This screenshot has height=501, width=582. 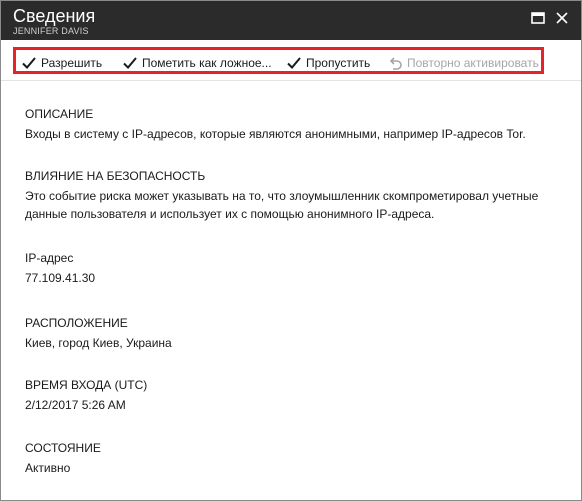 I want to click on signin-time-label: ВРЕМЯ ВХОДА (UTC), so click(x=86, y=385).